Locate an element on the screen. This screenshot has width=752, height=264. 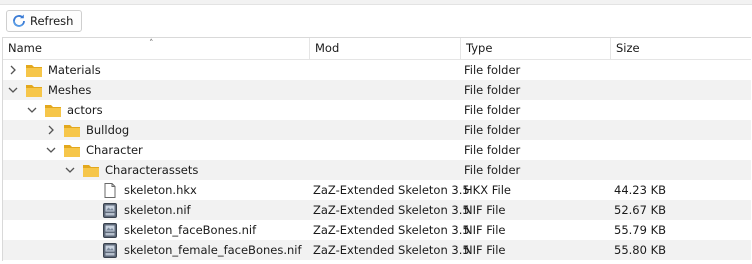
row-size: 44.23 KB is located at coordinates (640, 190).